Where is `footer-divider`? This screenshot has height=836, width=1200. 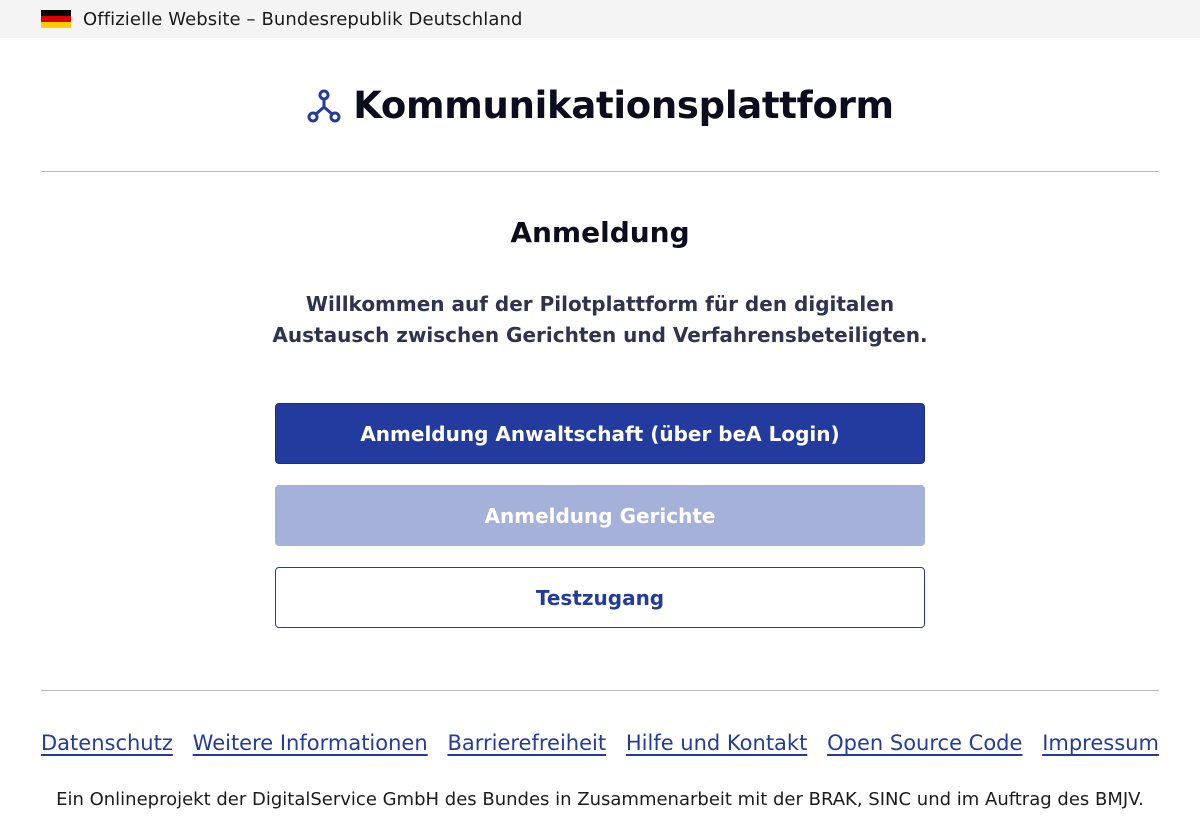 footer-divider is located at coordinates (600, 690).